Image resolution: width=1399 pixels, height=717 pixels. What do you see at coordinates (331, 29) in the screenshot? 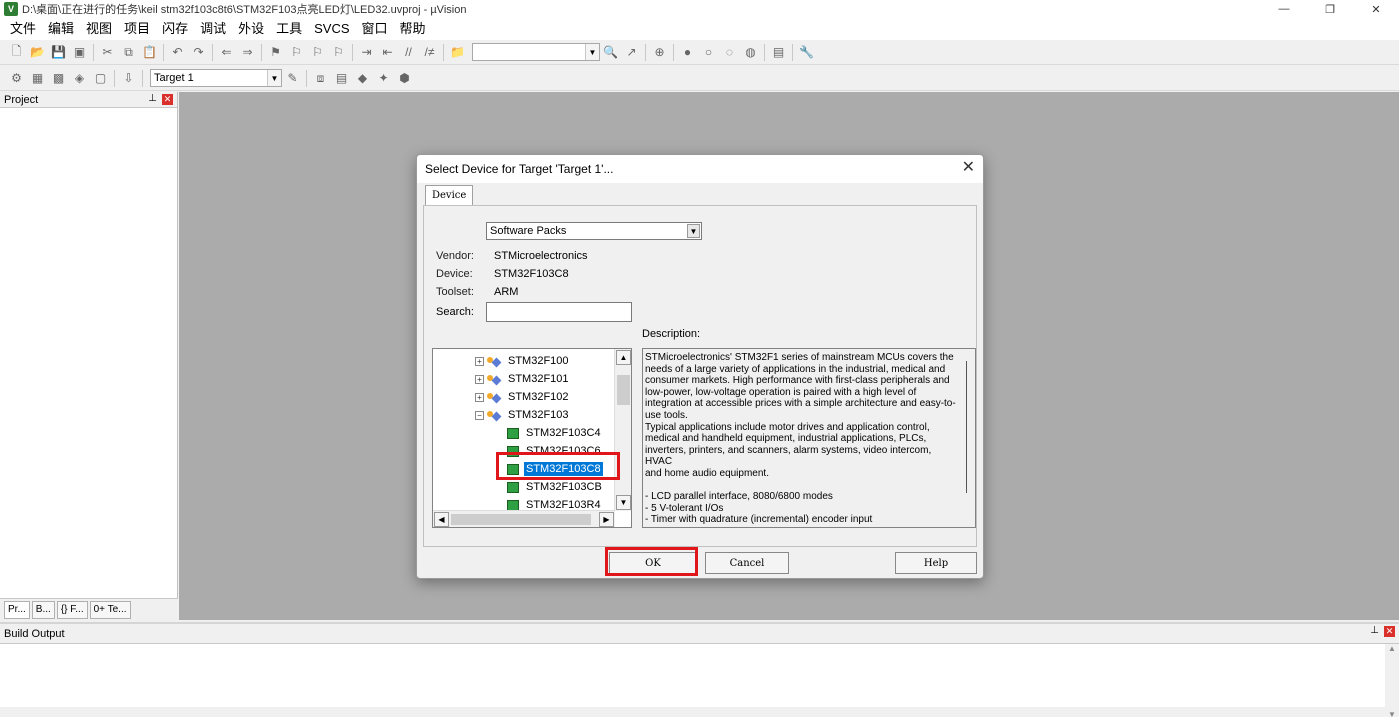
I see `menu-svcs: SVCS` at bounding box center [331, 29].